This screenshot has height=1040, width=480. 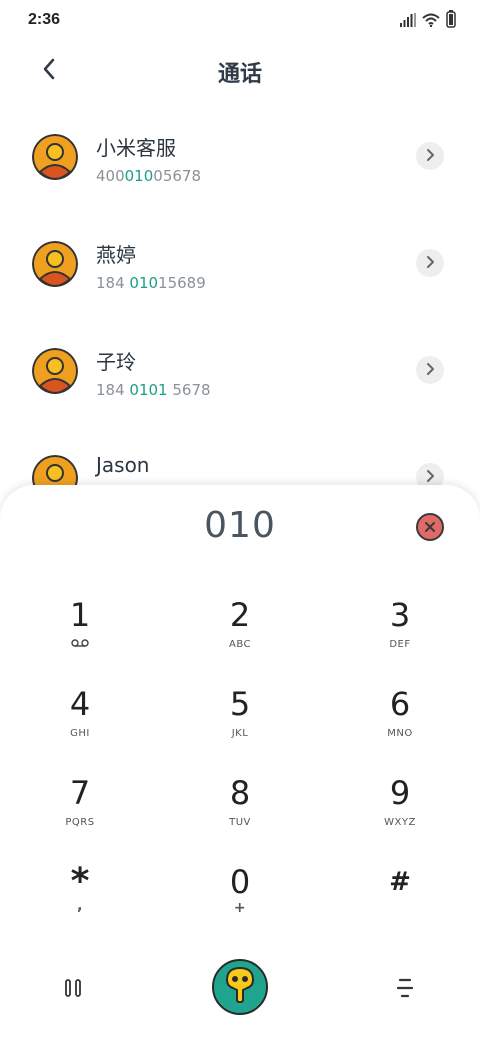 What do you see at coordinates (451, 21) in the screenshot?
I see `battery-icon` at bounding box center [451, 21].